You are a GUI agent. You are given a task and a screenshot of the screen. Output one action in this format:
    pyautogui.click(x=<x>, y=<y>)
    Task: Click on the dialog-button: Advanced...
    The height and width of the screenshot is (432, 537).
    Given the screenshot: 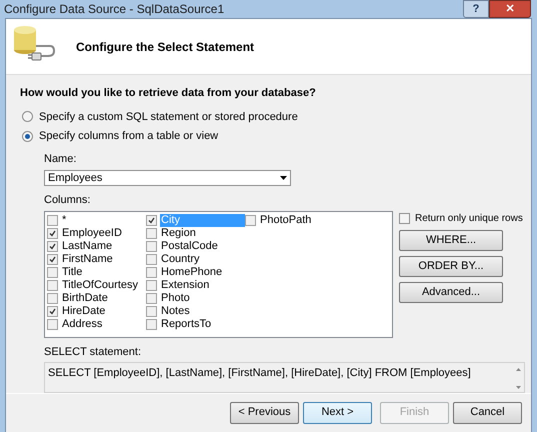 What is the action you would take?
    pyautogui.click(x=451, y=292)
    